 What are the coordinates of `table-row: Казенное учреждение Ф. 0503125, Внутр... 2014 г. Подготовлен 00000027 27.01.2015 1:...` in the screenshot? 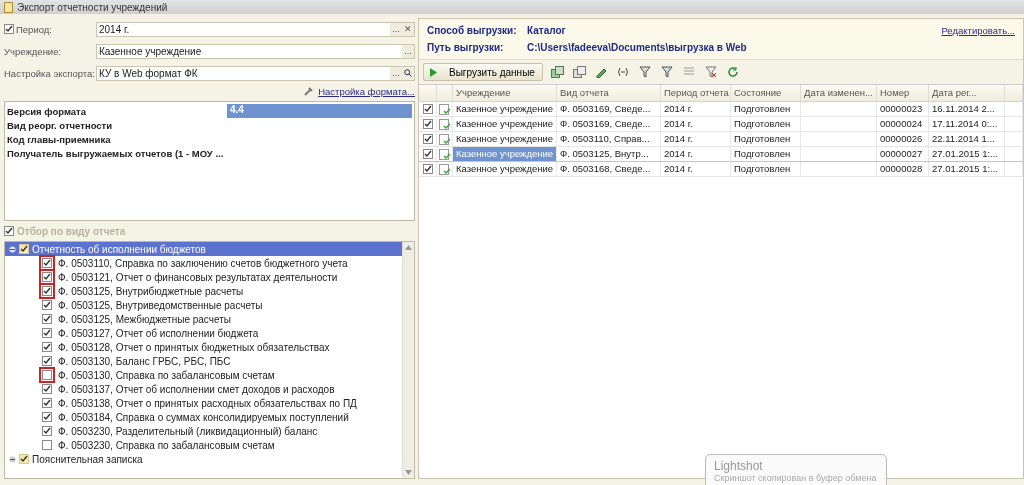 It's located at (721, 154).